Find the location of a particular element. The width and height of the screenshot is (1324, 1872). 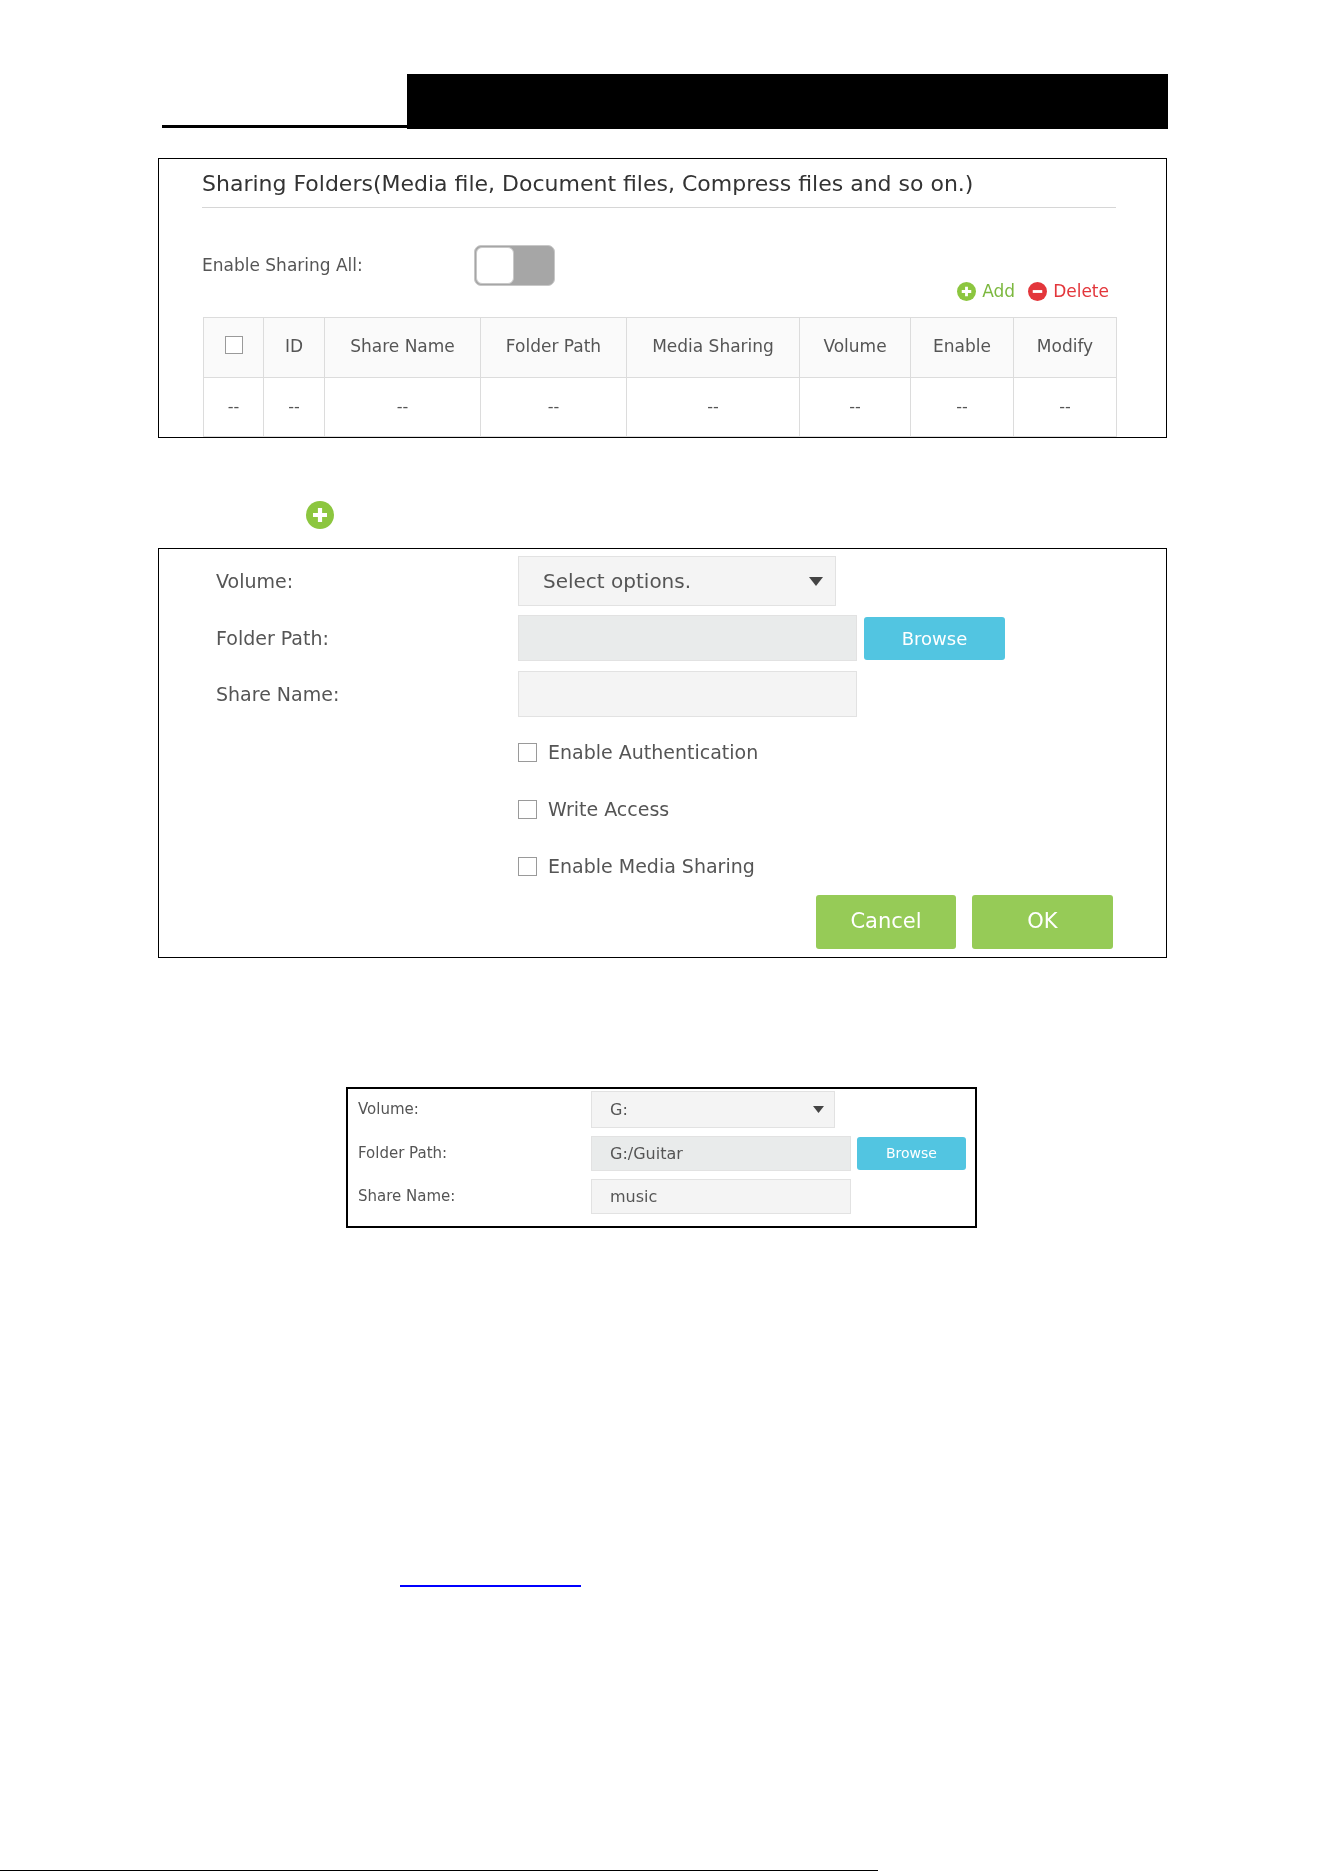

enable-sharing-label: Enable Sharing All: is located at coordinates (282, 264).